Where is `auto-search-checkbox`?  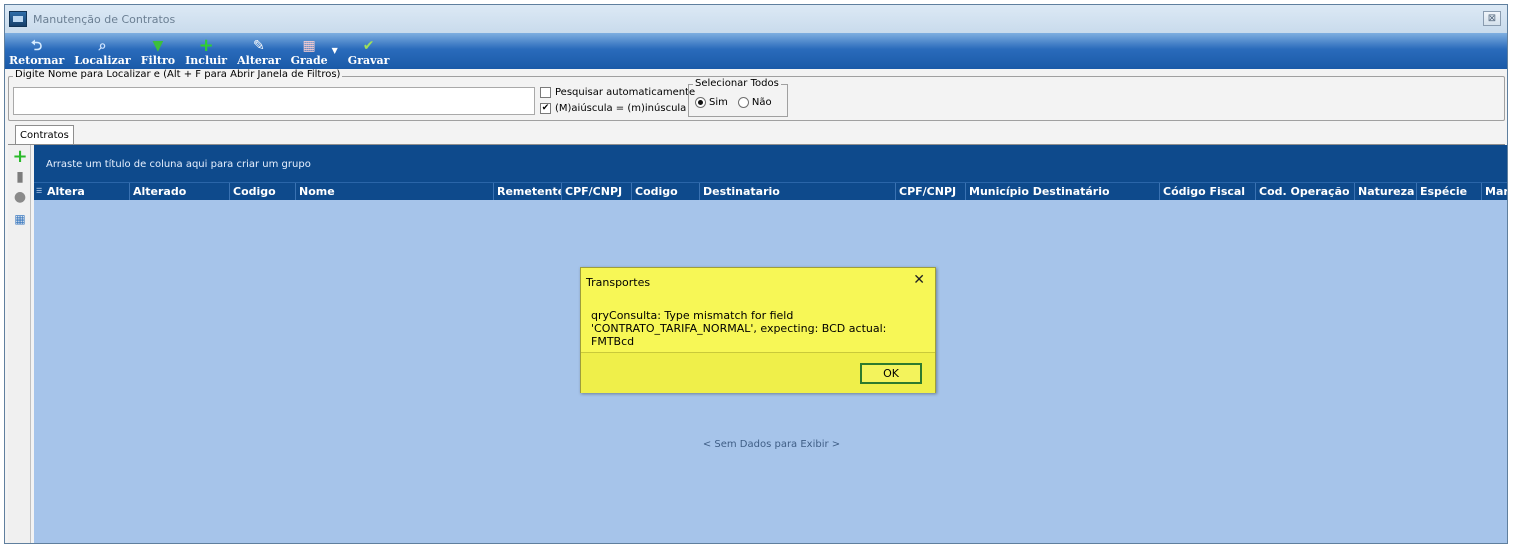
auto-search-checkbox is located at coordinates (545, 92).